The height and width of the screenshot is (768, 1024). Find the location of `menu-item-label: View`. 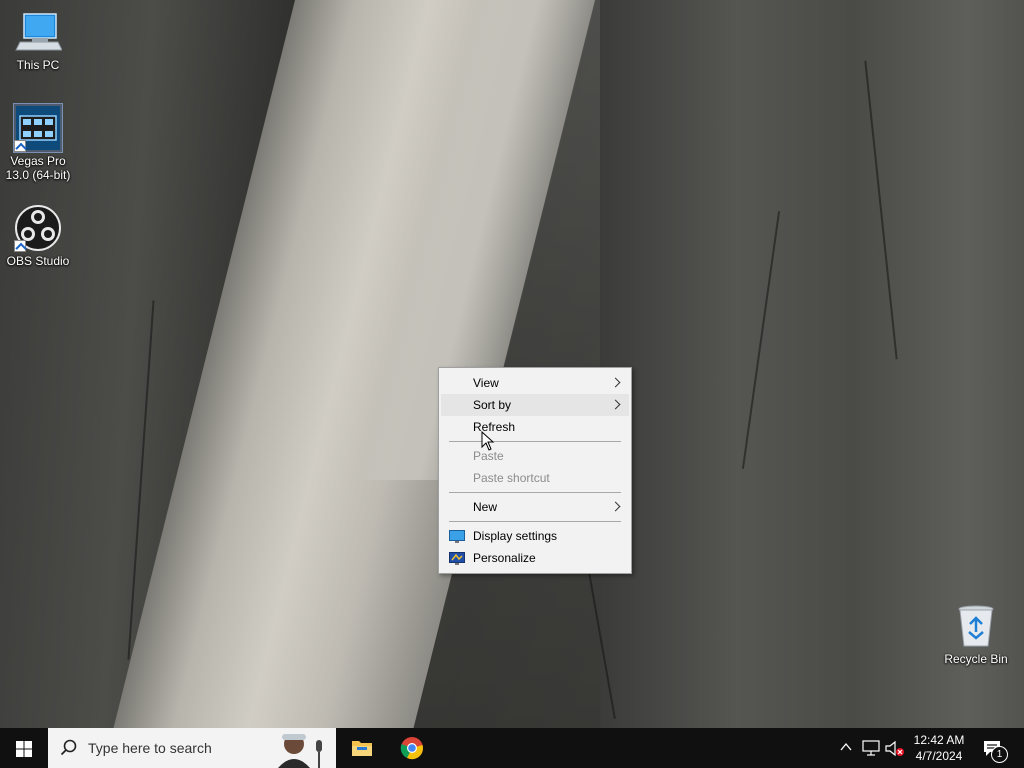

menu-item-label: View is located at coordinates (486, 383).